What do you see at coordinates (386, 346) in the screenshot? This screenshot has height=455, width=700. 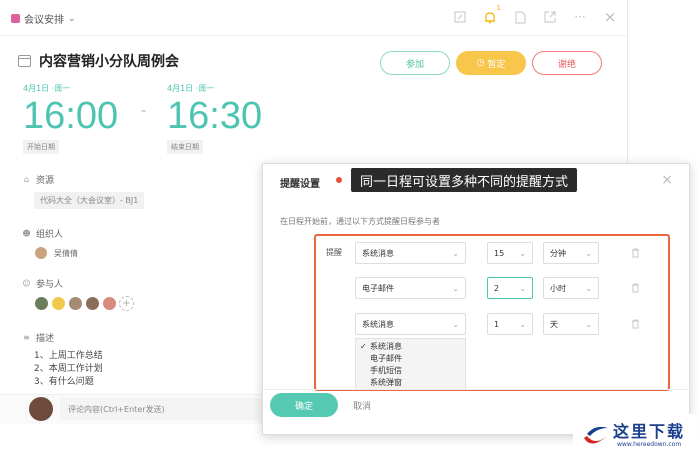 I see `option-label: 系统消息` at bounding box center [386, 346].